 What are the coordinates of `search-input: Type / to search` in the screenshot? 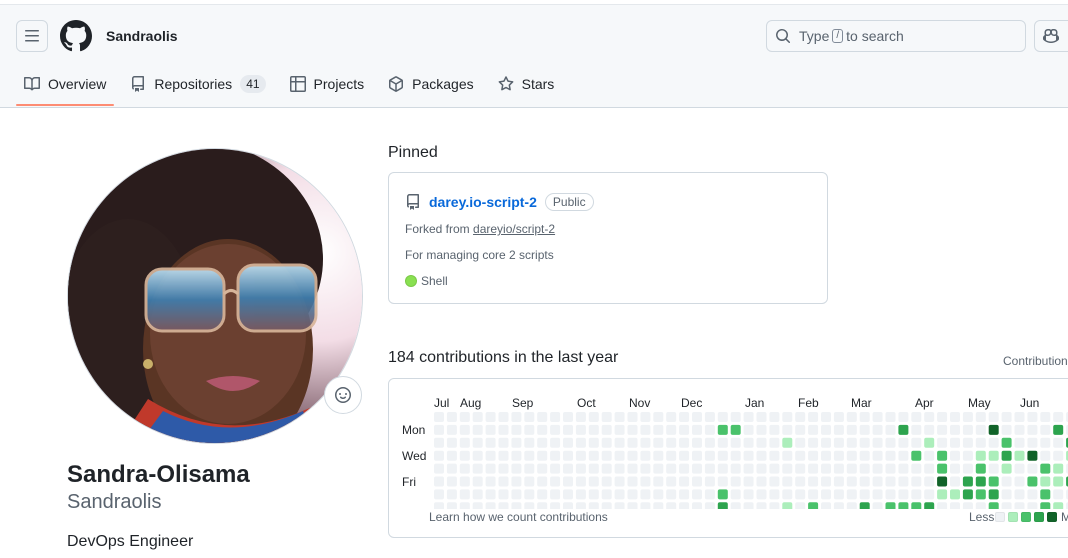 It's located at (896, 36).